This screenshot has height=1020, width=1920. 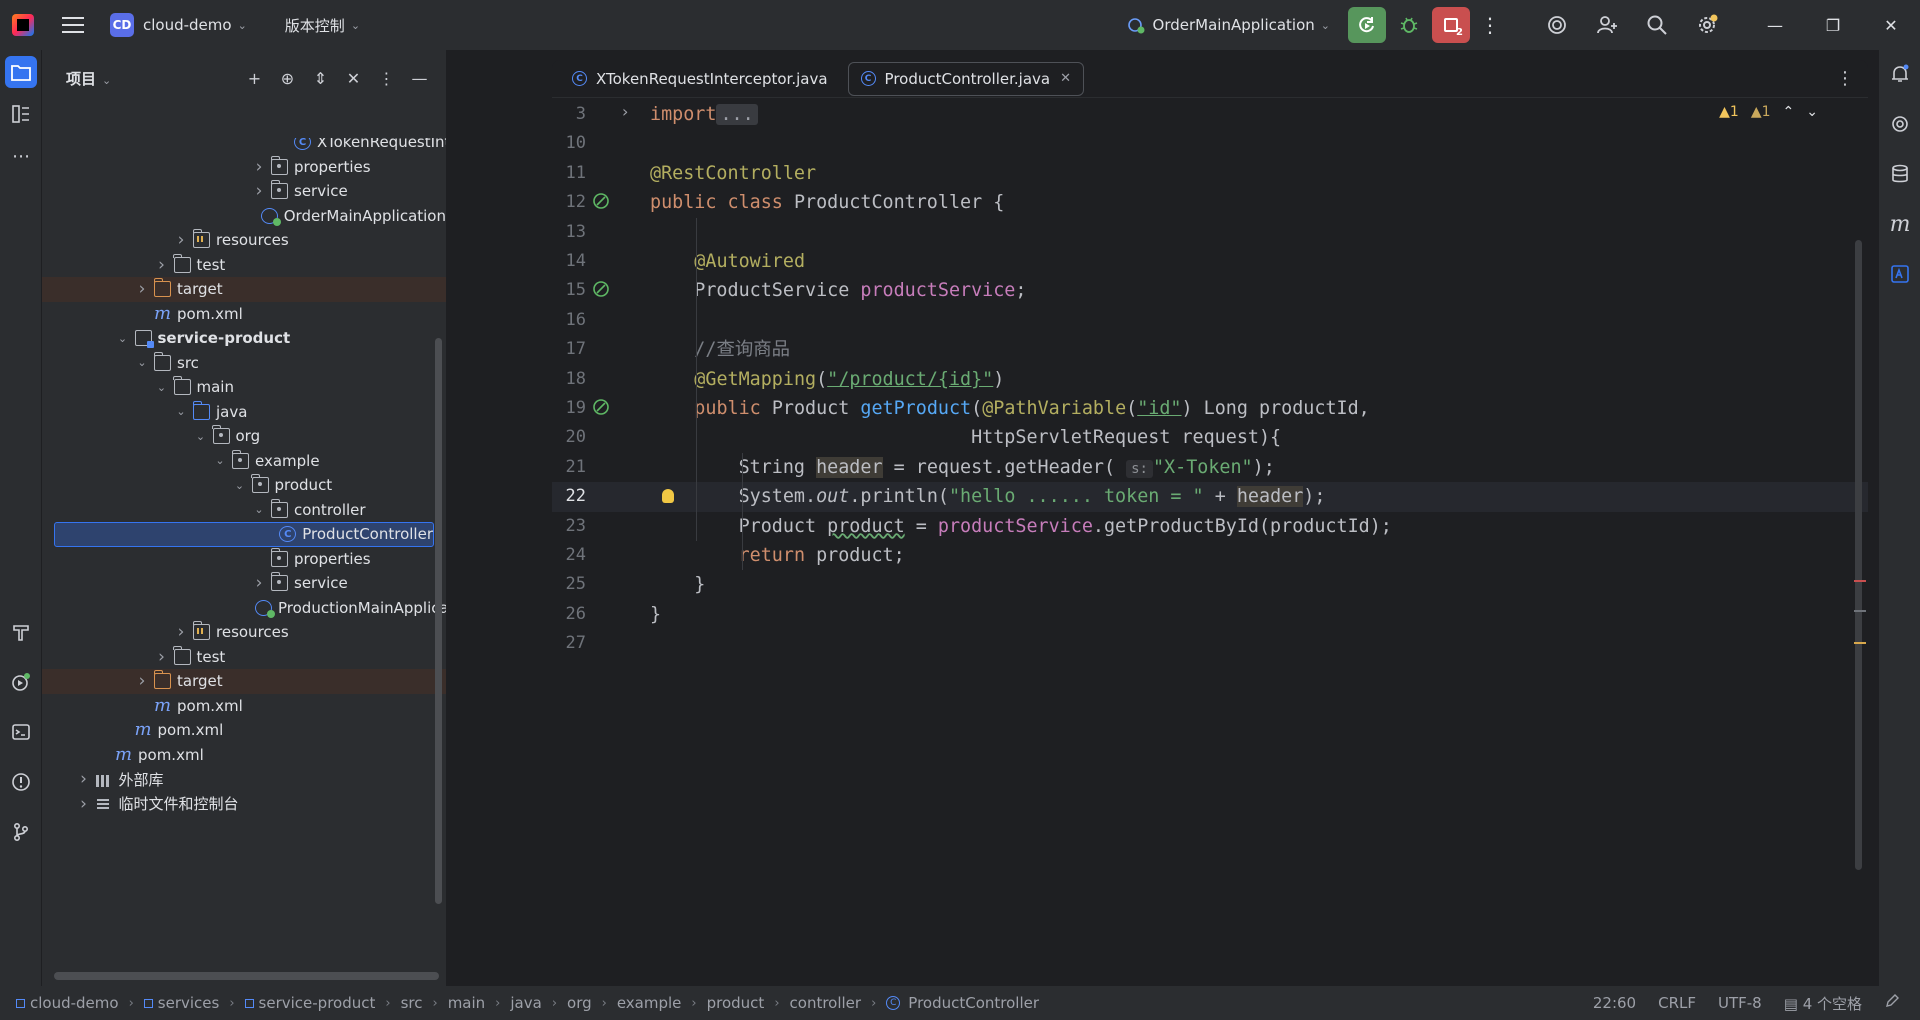 I want to click on breadcrumb-item: C ProductController, so click(x=962, y=1003).